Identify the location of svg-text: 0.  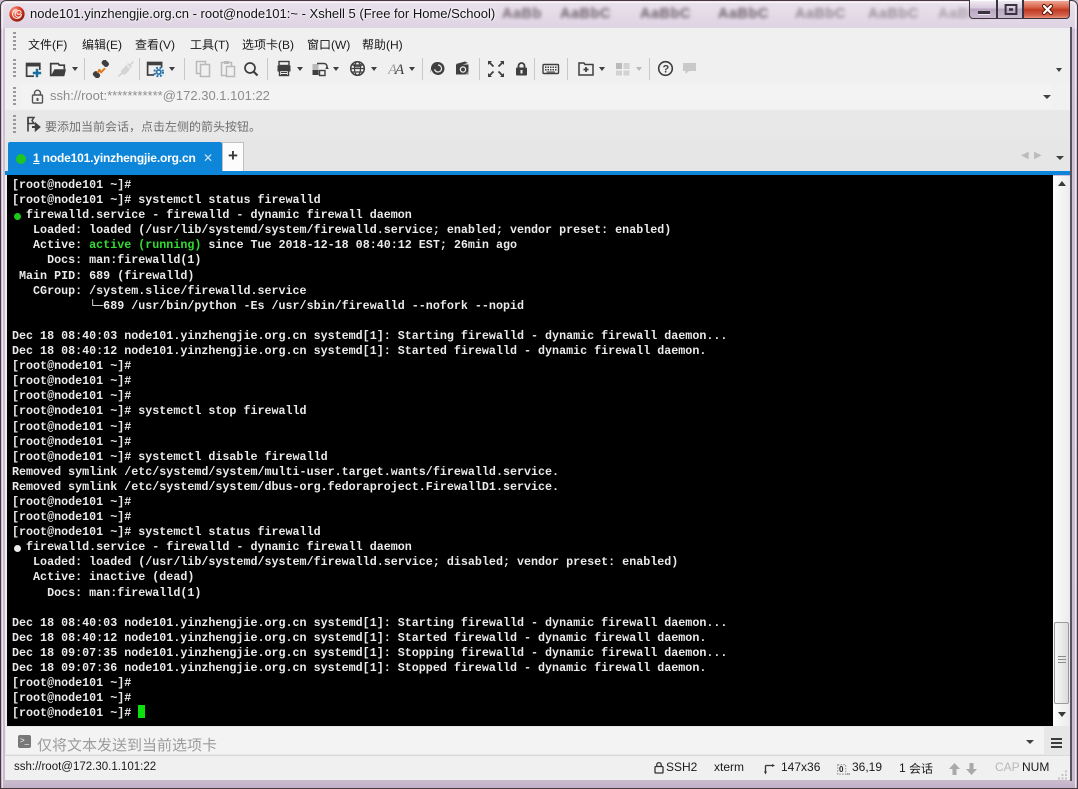
(841, 769).